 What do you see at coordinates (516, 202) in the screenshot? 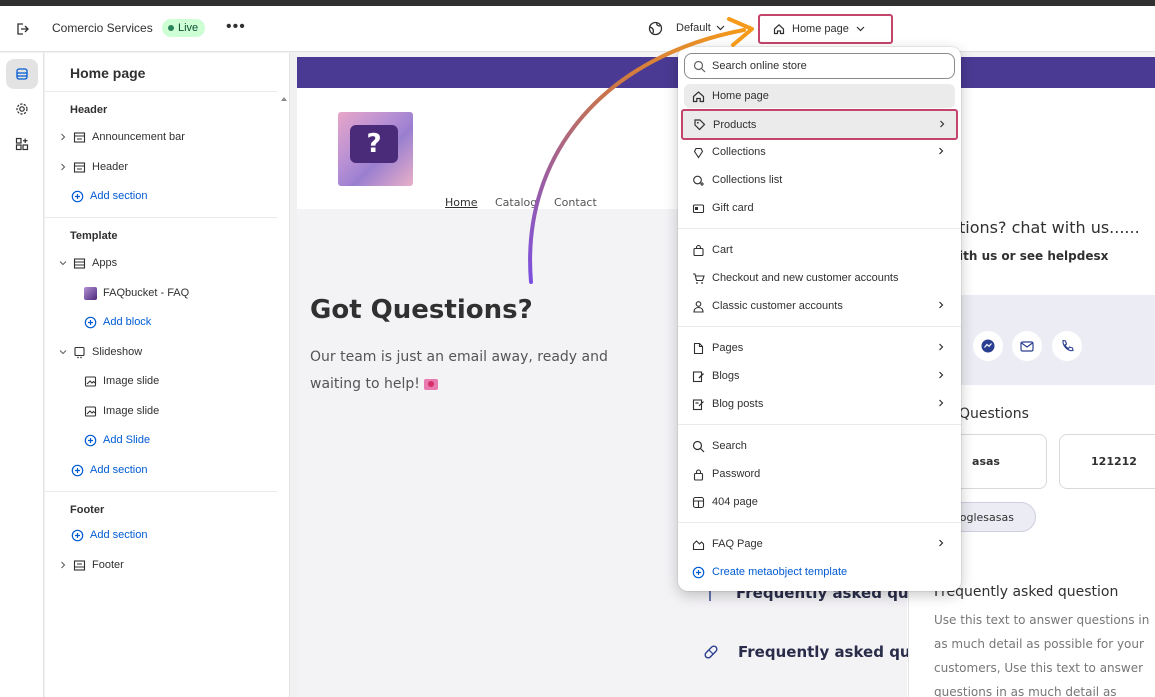
I see `nav-link-catalog: Catalog` at bounding box center [516, 202].